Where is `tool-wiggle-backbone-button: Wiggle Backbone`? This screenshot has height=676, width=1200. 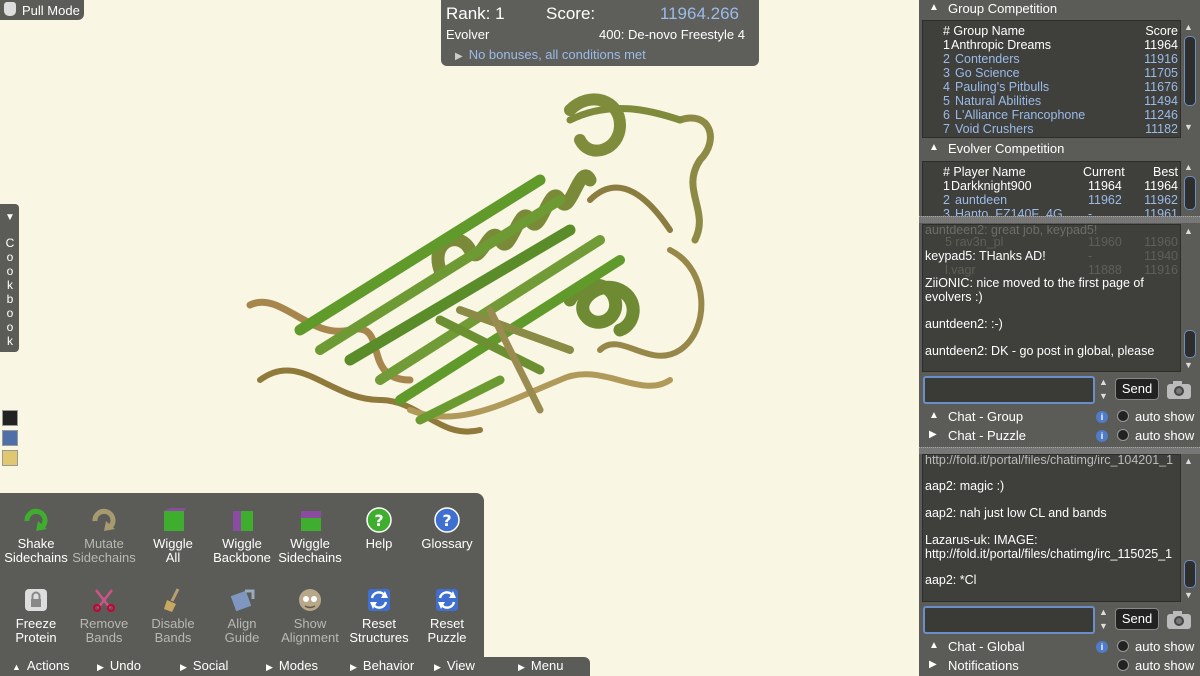
tool-wiggle-backbone-button: Wiggle Backbone is located at coordinates (242, 536).